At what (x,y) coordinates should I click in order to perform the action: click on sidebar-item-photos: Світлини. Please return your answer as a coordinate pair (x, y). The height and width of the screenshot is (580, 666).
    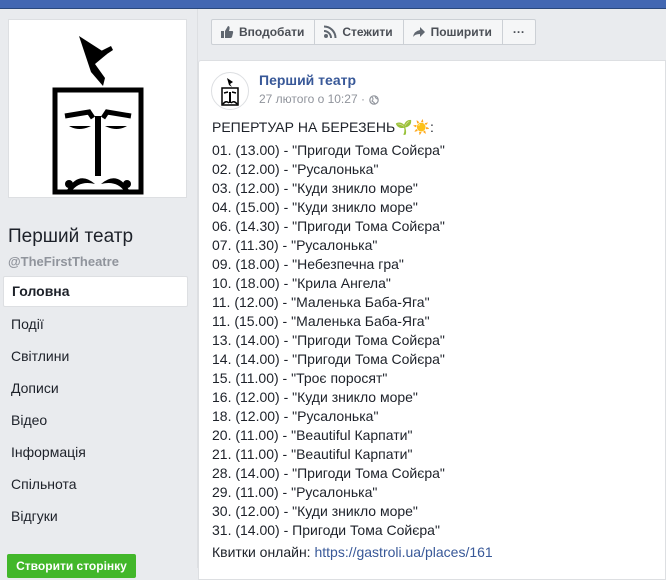
    Looking at the image, I should click on (95, 356).